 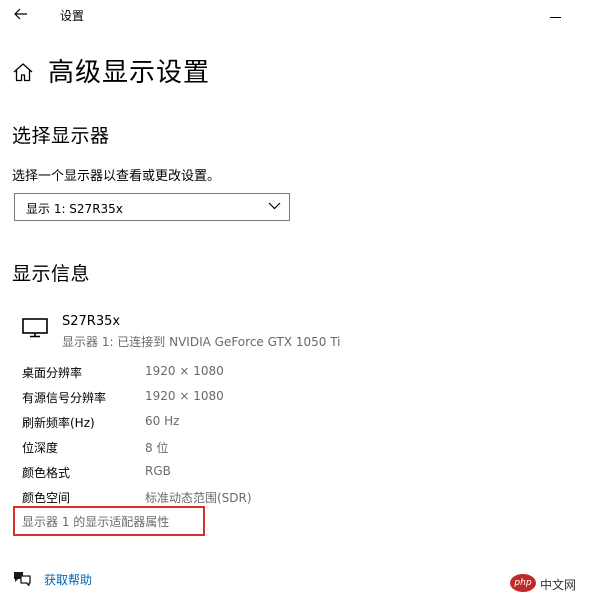 I want to click on info-value: 60 Hz, so click(x=162, y=421).